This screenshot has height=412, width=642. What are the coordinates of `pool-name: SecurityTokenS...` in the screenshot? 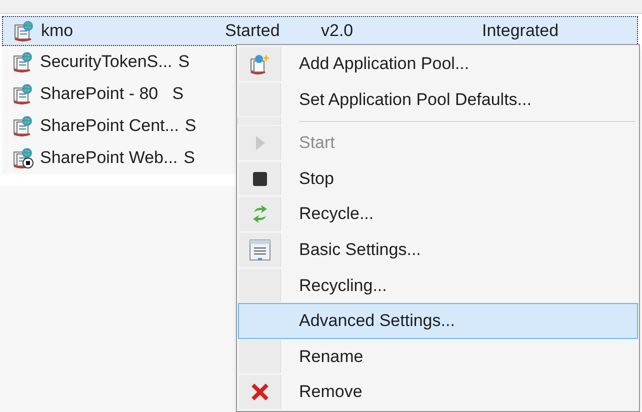 It's located at (106, 62).